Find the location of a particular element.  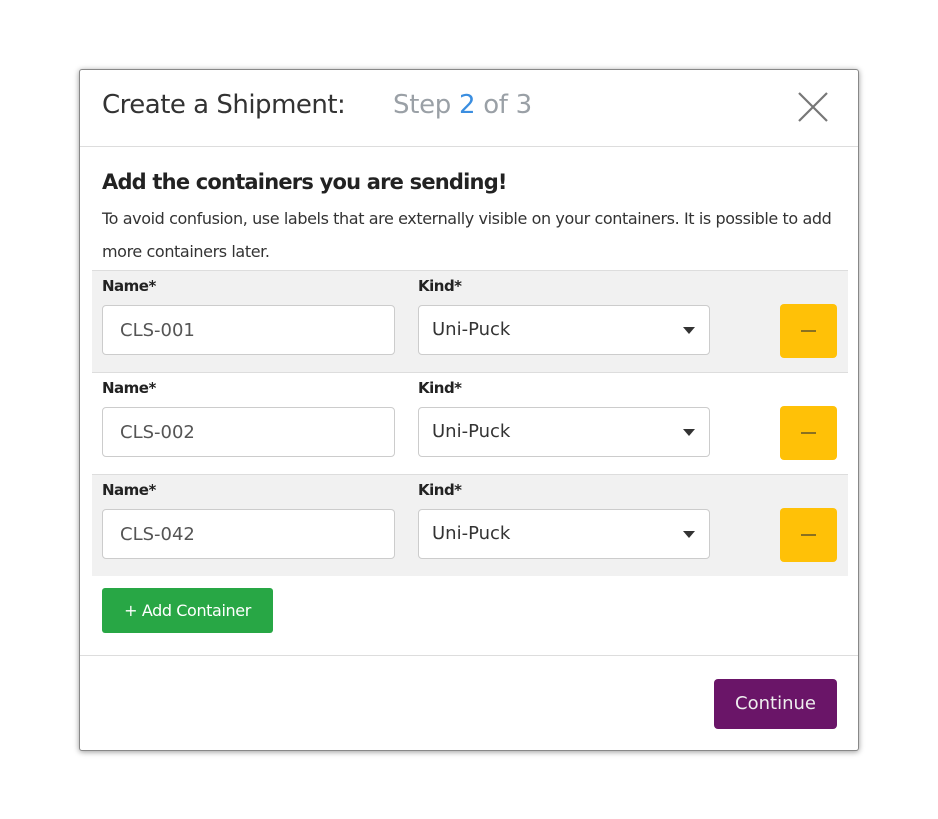

modal-header: Create a Shipment: Step 2 of 3 is located at coordinates (469, 108).